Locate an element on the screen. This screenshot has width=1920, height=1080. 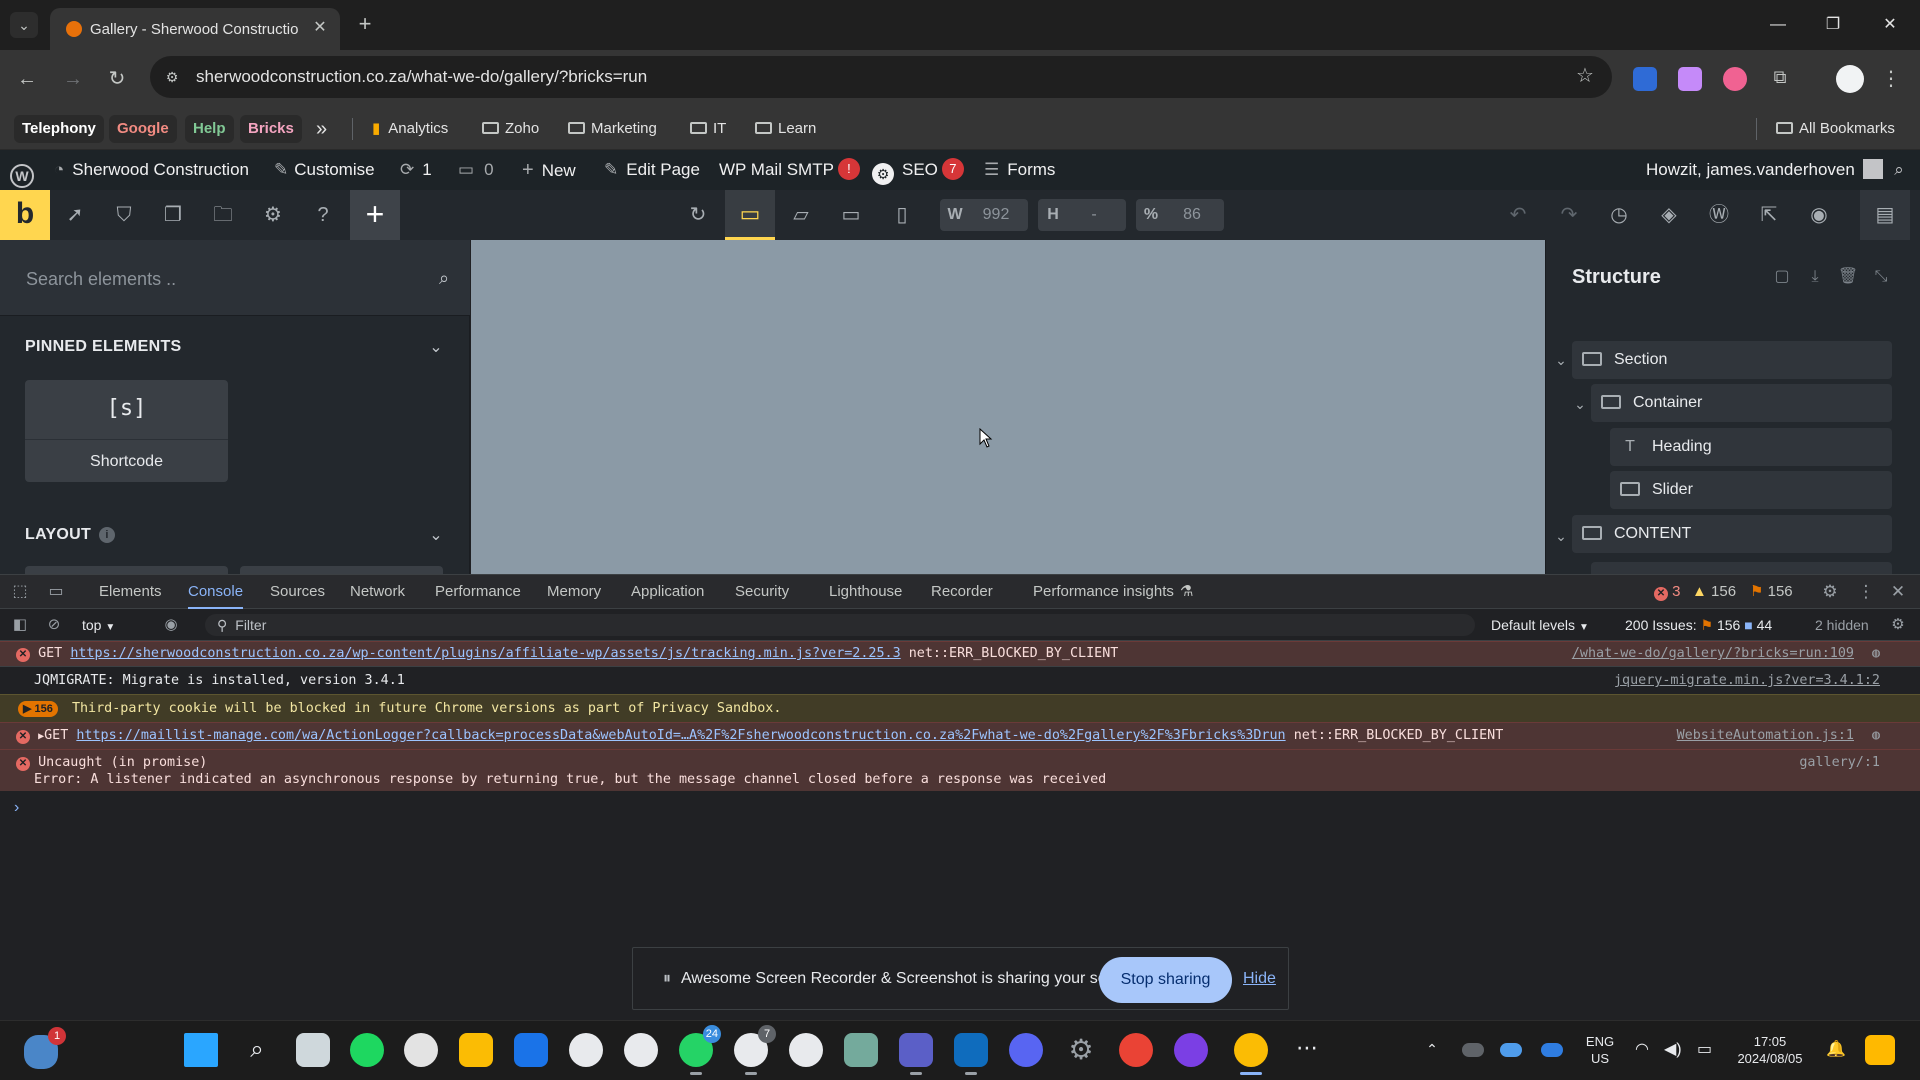
folder-icon: 🗀 is located at coordinates (223, 215).